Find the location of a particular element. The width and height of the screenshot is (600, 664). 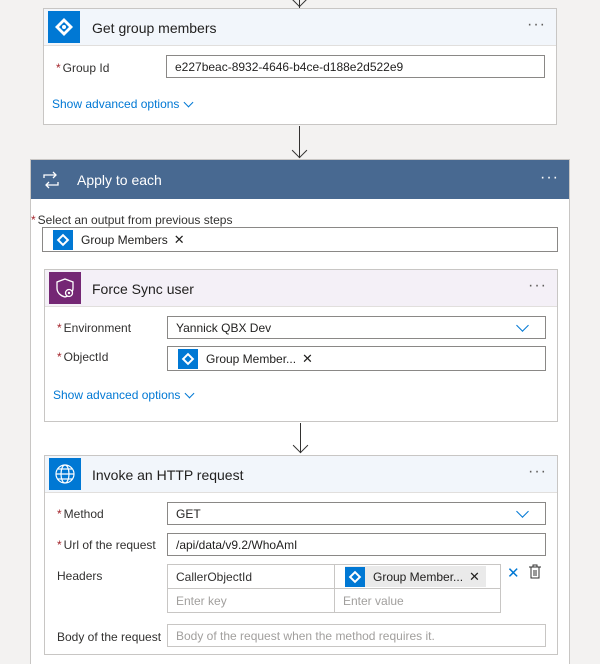

environment-dropdown: Yannick QBX Dev is located at coordinates (356, 327).